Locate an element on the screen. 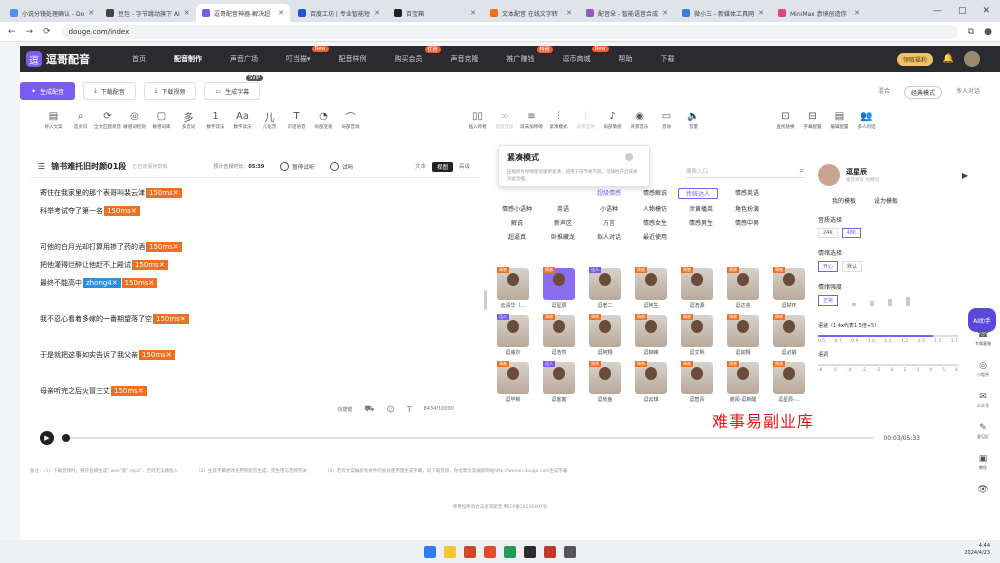 Image resolution: width=1000 pixels, height=563 pixels. bell-icon: 🔔 is located at coordinates (948, 59).